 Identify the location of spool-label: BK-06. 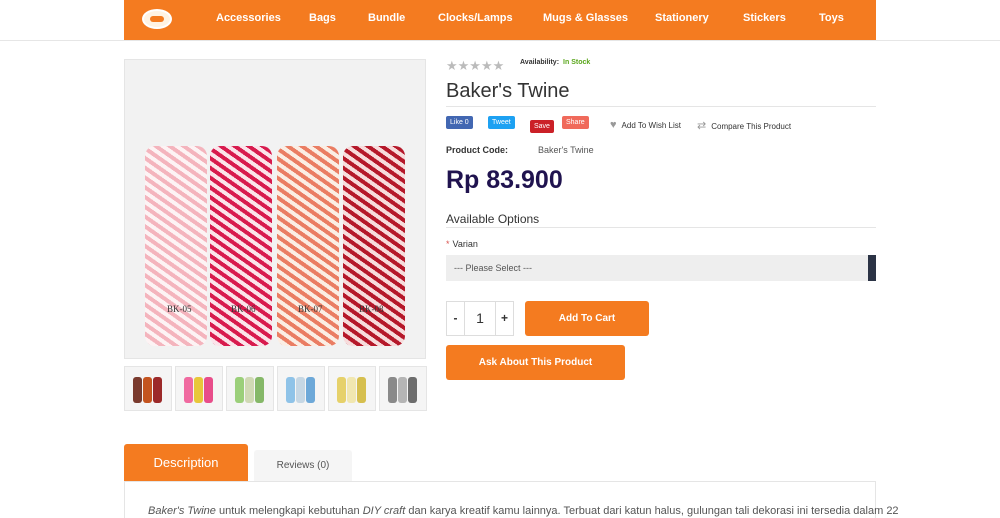
(243, 309).